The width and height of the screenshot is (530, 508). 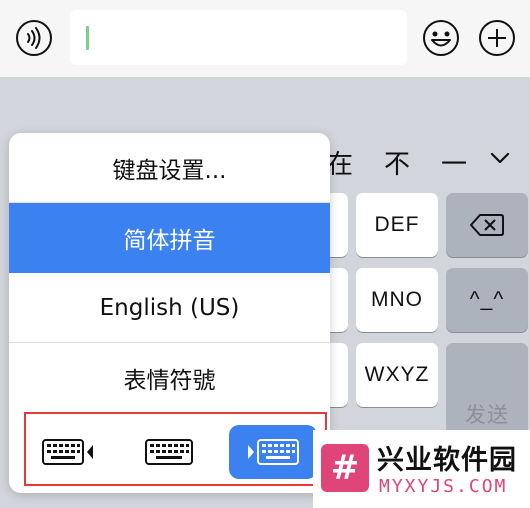 I want to click on full-keyboard-button, so click(x=169, y=452).